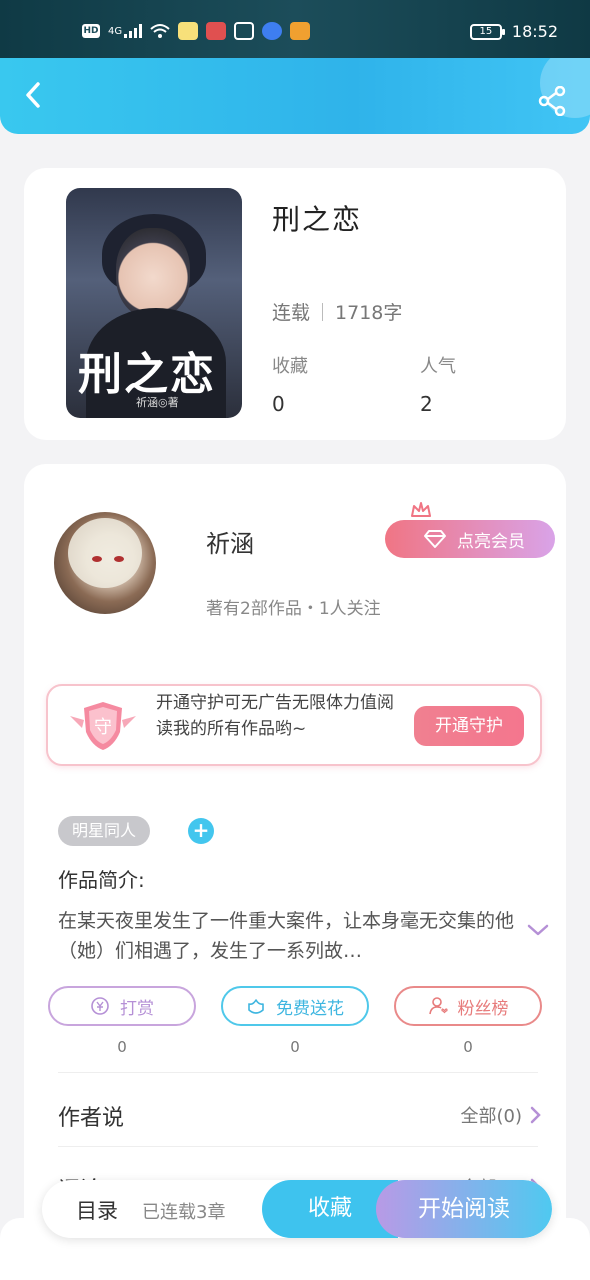 This screenshot has width=590, height=1280. I want to click on status-left: HD 4G, so click(196, 31).